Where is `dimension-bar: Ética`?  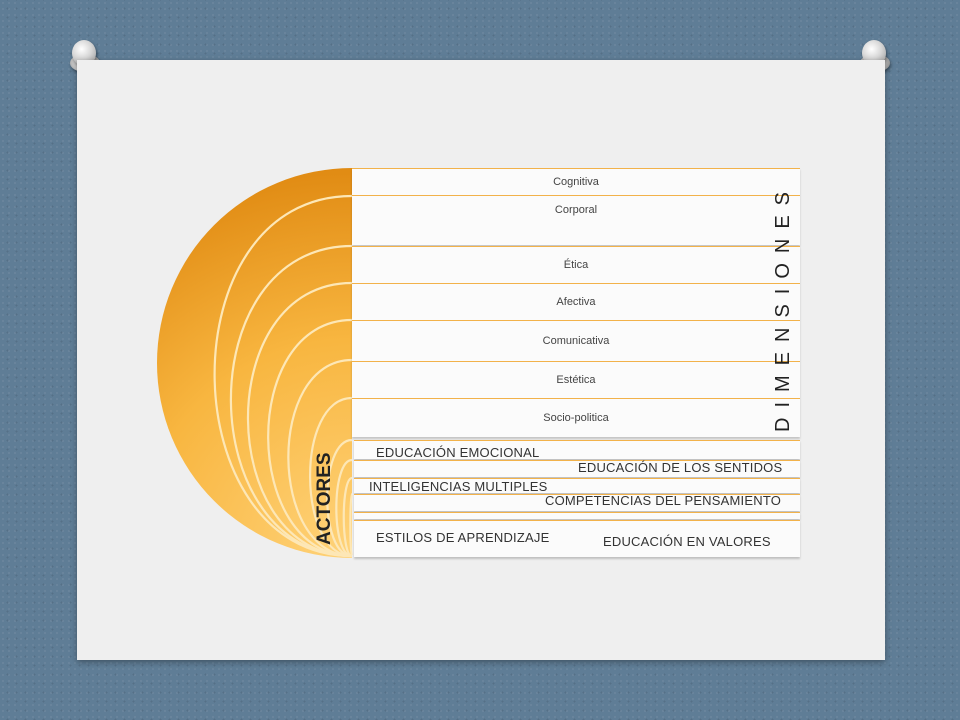 dimension-bar: Ética is located at coordinates (576, 264).